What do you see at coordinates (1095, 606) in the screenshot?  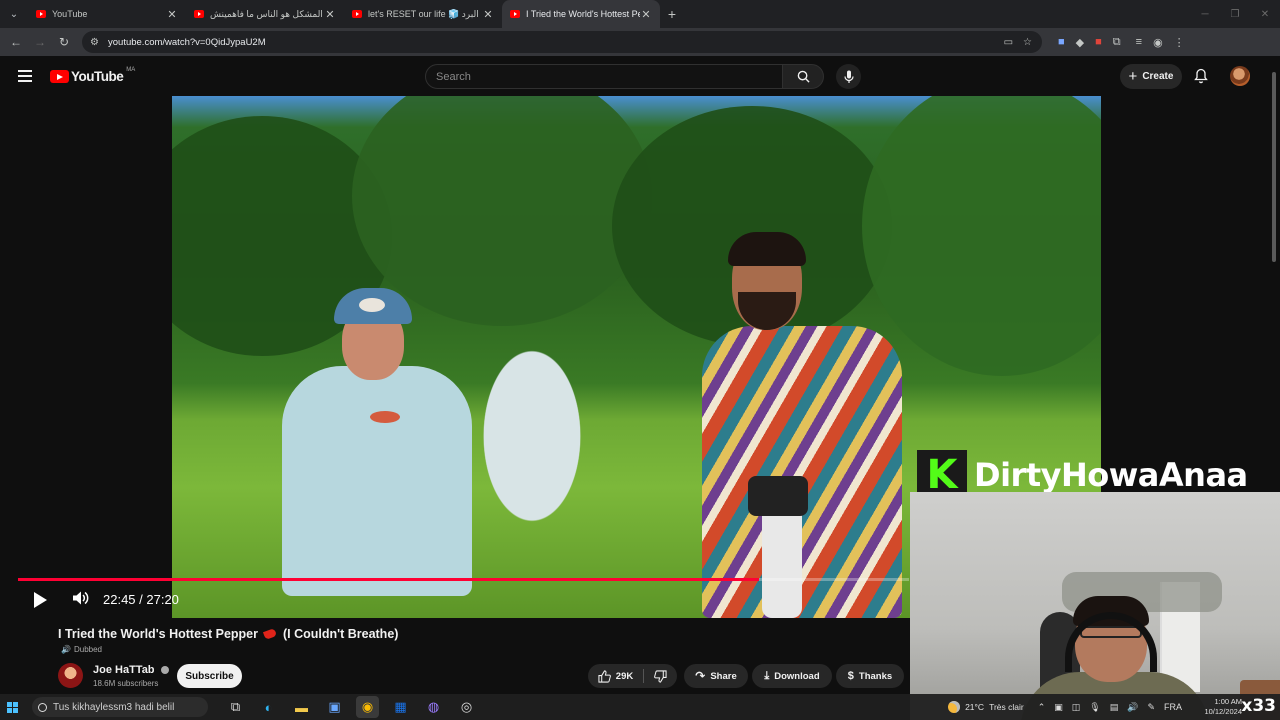 I see `webcam-overlay` at bounding box center [1095, 606].